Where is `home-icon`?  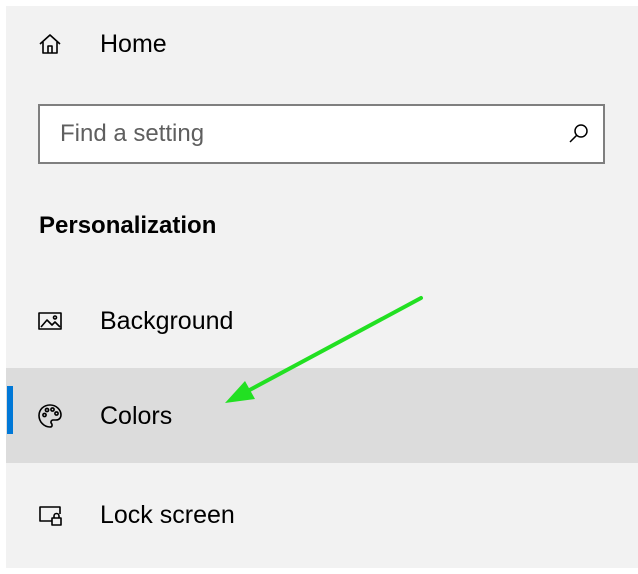 home-icon is located at coordinates (50, 44).